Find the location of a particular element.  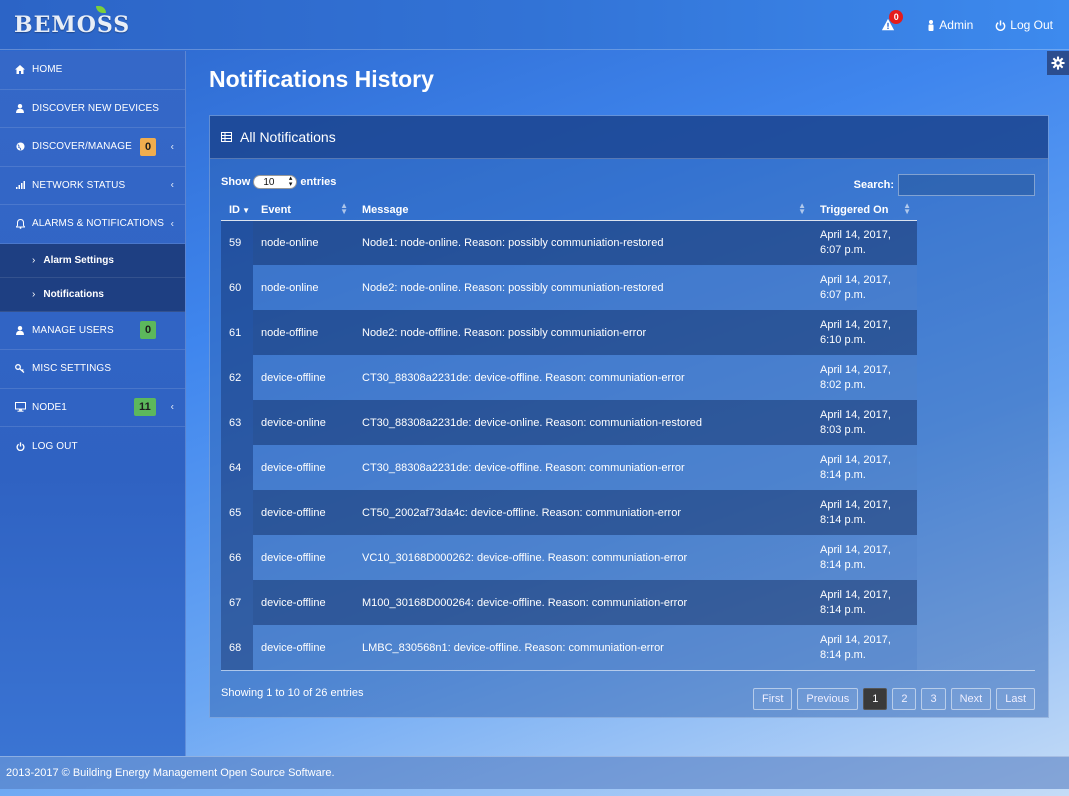

alerts-button: 0 is located at coordinates (892, 21).